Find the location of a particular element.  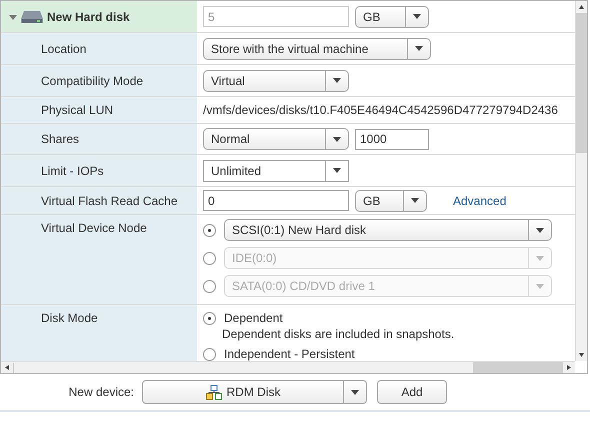

dropdown: Normal is located at coordinates (276, 139).